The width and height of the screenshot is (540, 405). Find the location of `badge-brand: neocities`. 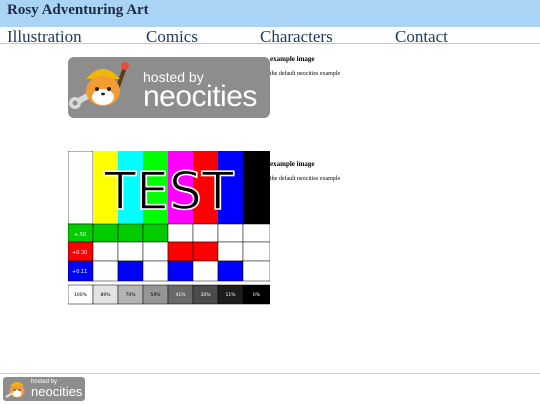

badge-brand: neocities is located at coordinates (57, 391).